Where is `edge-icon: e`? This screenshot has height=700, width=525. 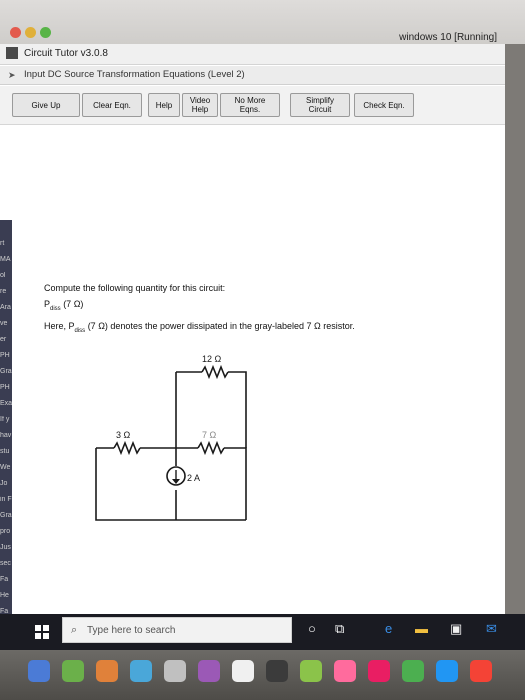
edge-icon: e is located at coordinates (388, 628).